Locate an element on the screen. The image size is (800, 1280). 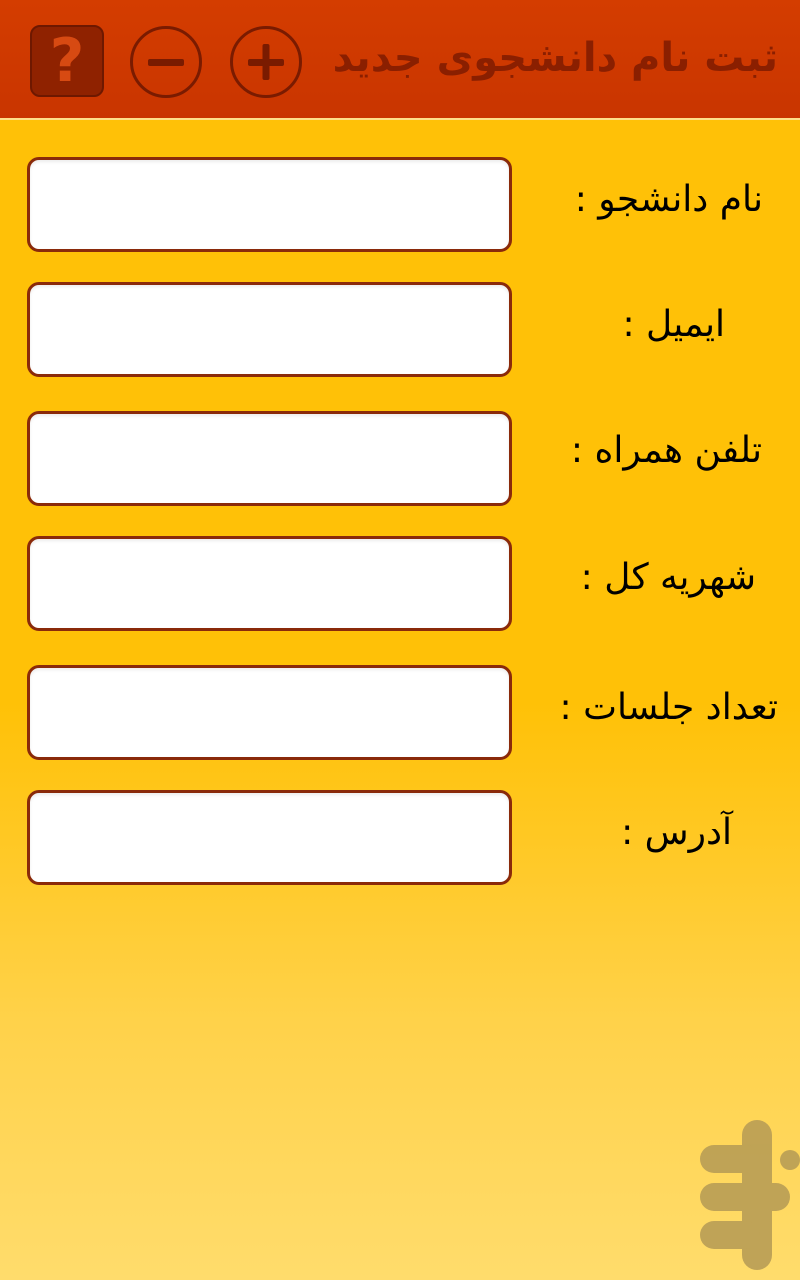
minus-icon is located at coordinates (166, 62).